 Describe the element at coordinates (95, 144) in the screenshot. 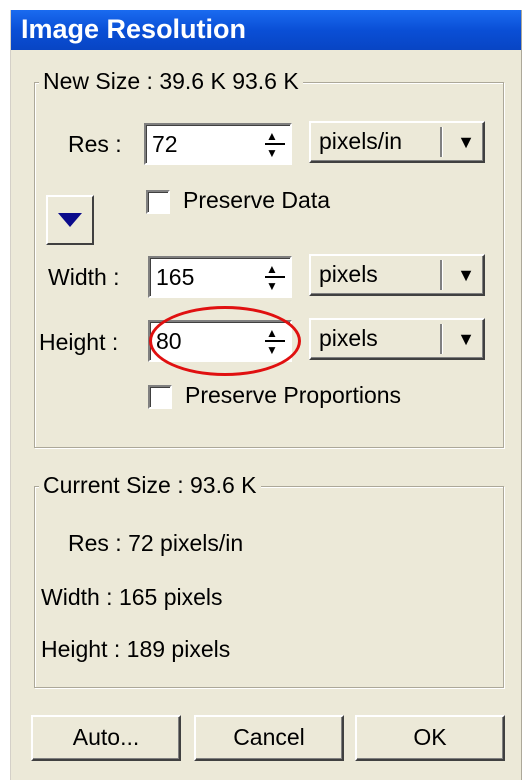

I see `res-label: Res :` at that location.